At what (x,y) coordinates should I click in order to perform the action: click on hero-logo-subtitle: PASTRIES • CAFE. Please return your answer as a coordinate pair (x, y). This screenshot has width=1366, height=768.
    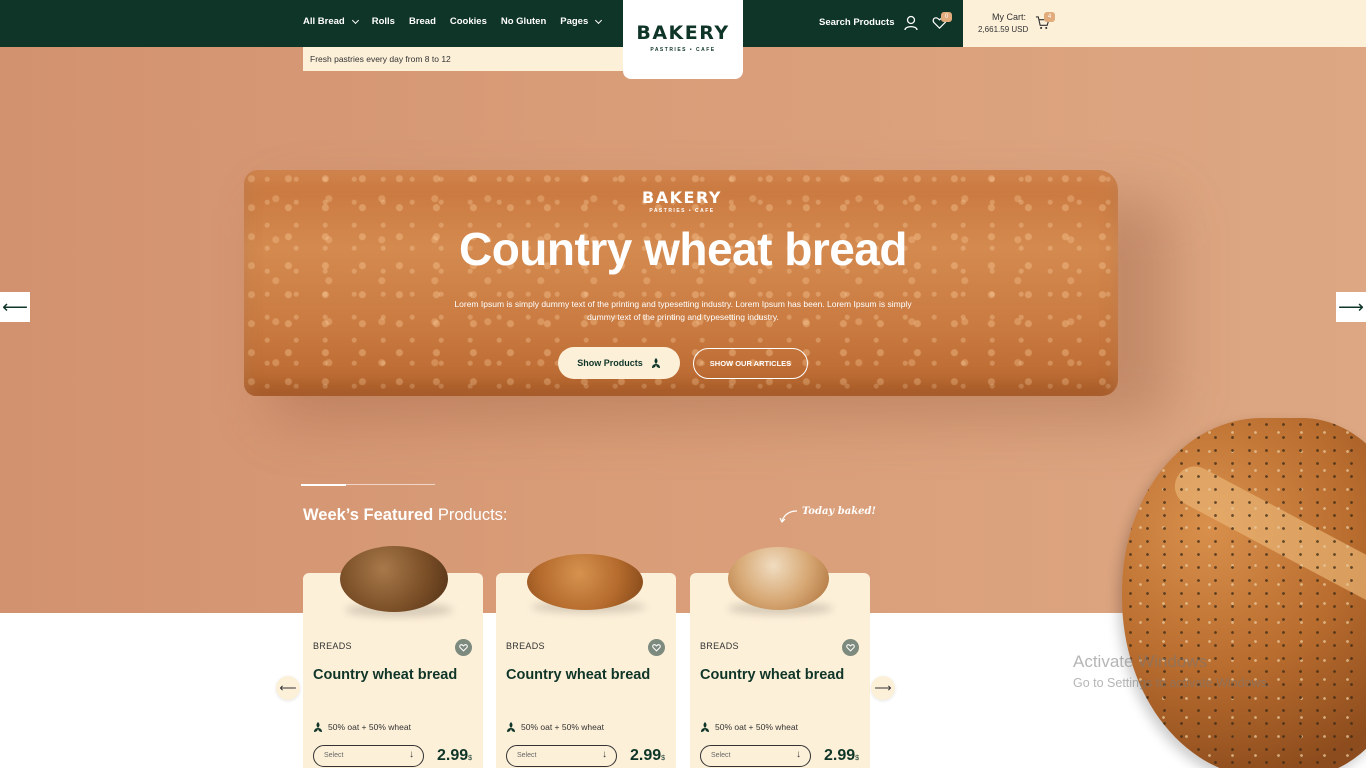
    Looking at the image, I should click on (682, 211).